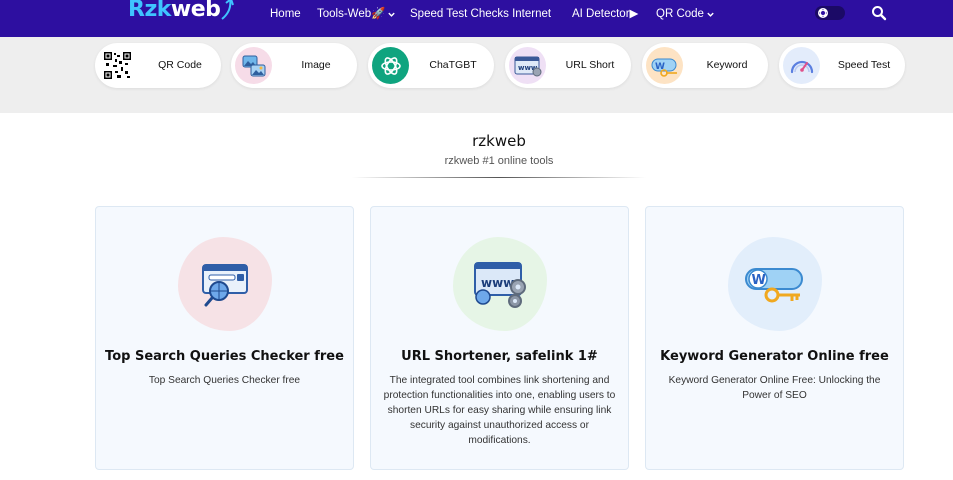  What do you see at coordinates (705, 65) in the screenshot?
I see `tool-pill-keyword: W Keyword` at bounding box center [705, 65].